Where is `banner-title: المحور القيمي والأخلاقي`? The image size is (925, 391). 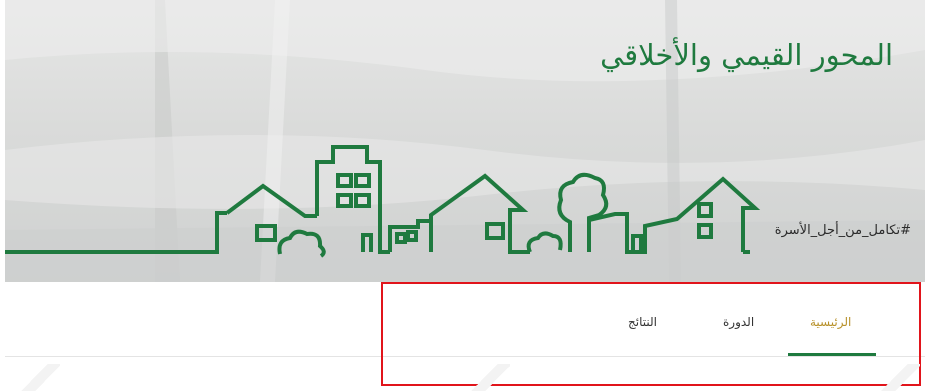 banner-title: المحور القيمي والأخلاقي is located at coordinates (746, 55).